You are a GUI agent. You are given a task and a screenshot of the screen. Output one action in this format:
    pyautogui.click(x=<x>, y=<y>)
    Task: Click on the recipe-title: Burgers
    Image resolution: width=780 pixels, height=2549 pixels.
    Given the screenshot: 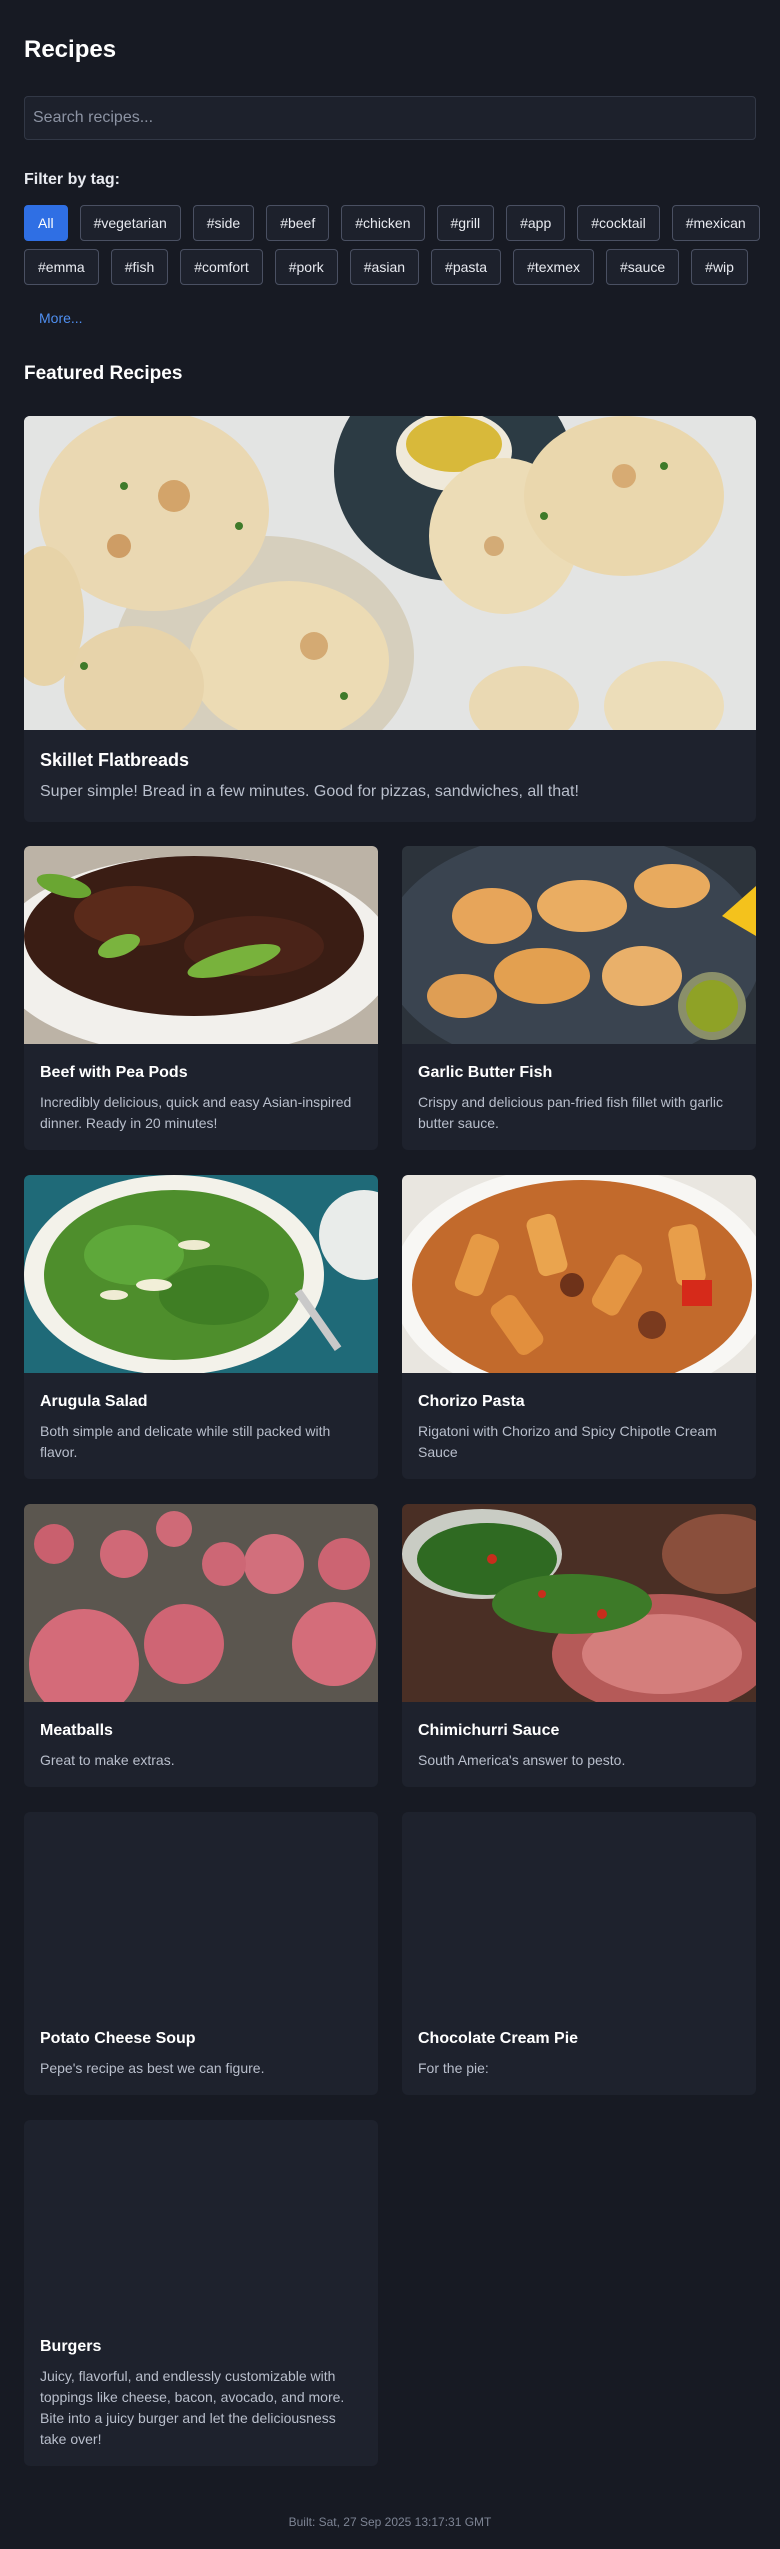 What is the action you would take?
    pyautogui.click(x=71, y=2346)
    